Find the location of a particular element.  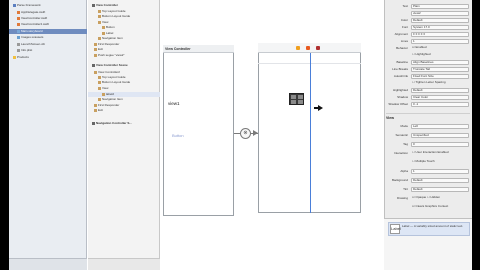

navigator-item: Info.plist is located at coordinates (48, 50).